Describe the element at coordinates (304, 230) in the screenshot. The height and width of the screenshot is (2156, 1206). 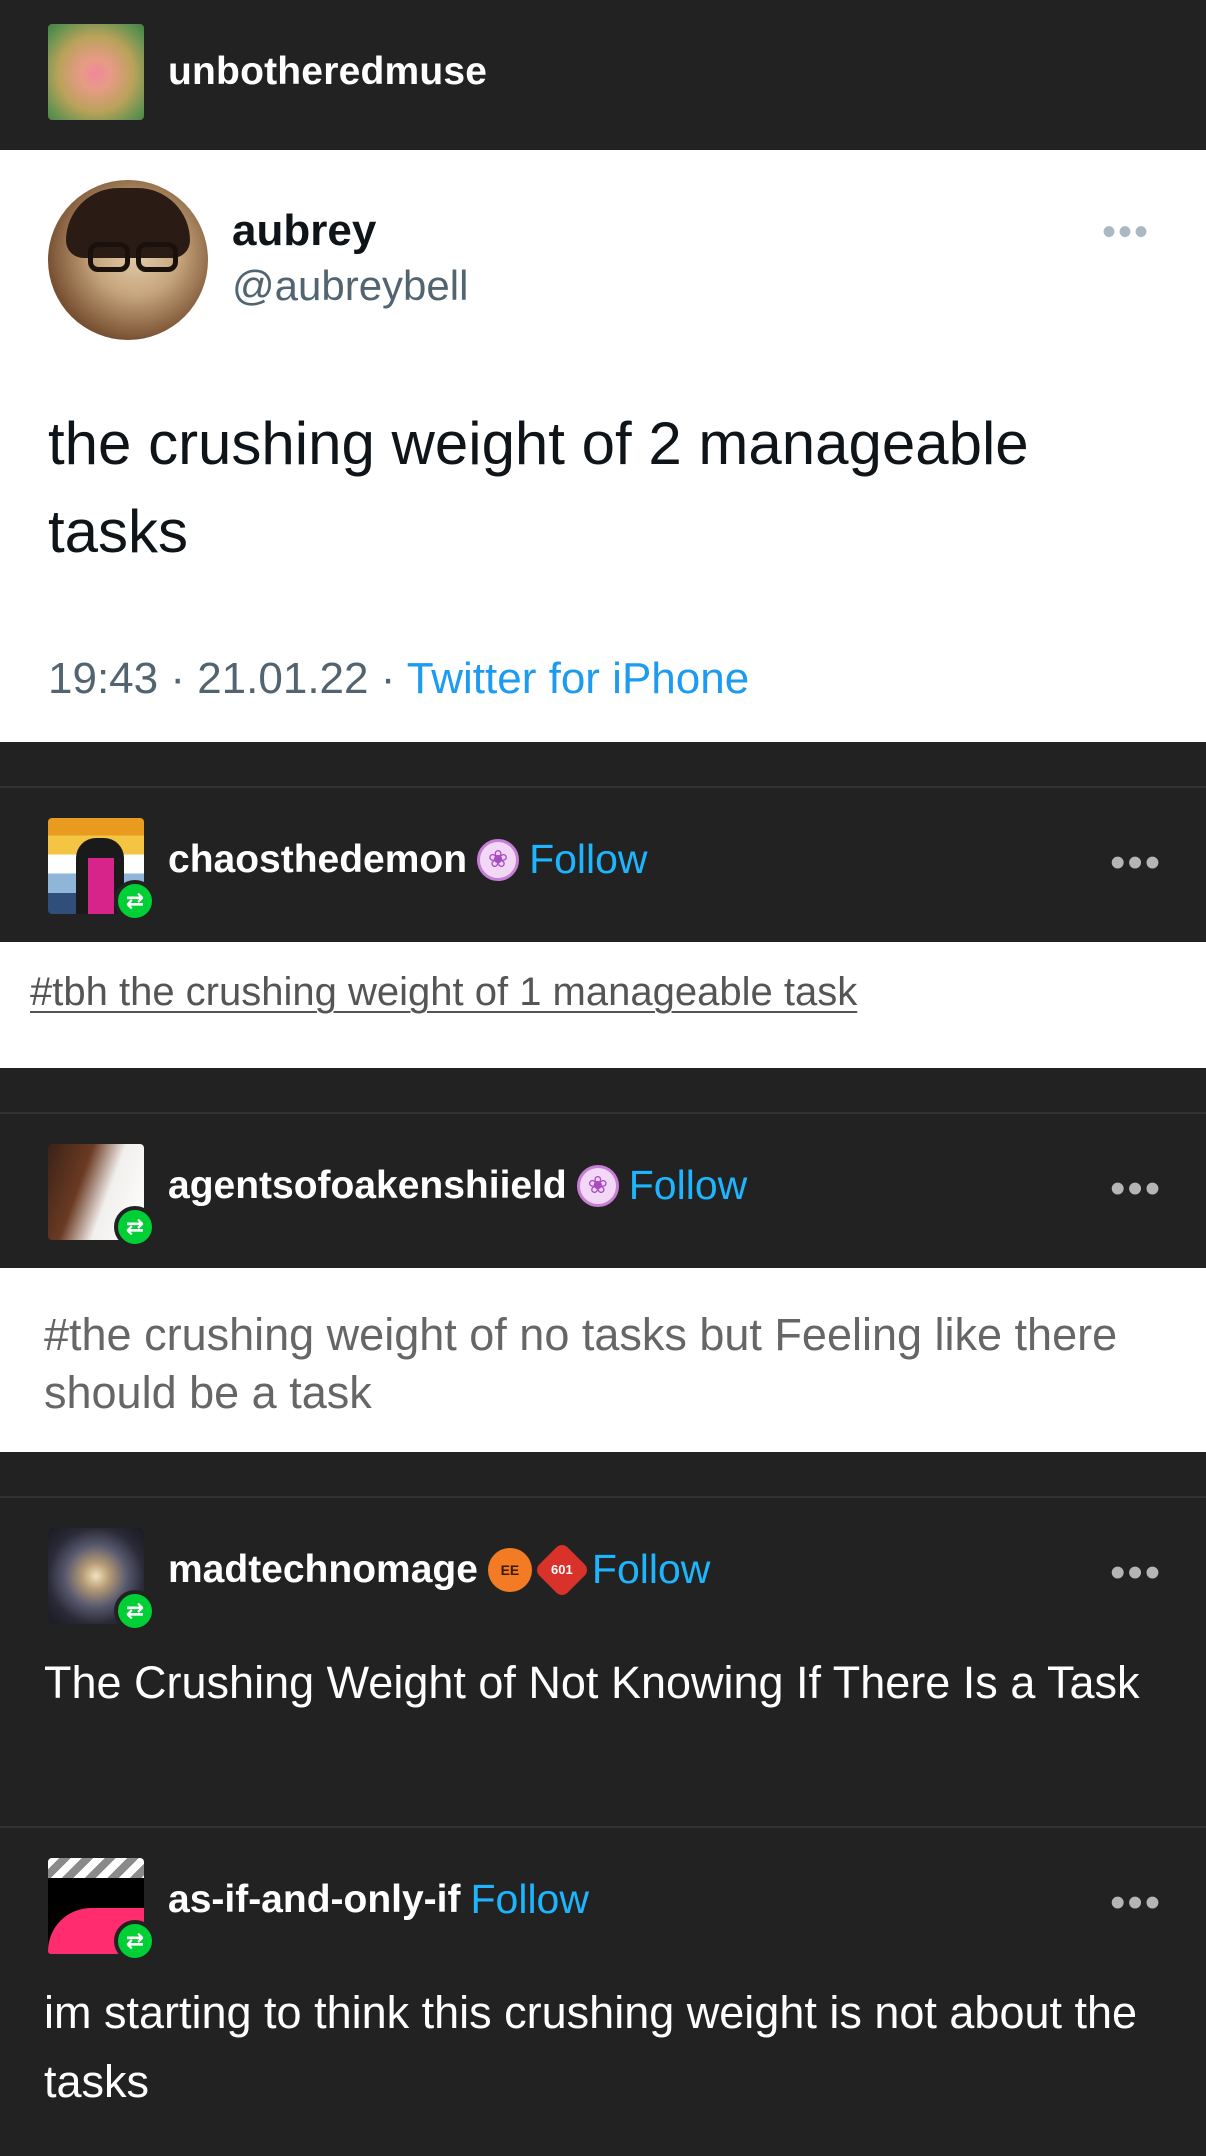
I see `tweet-author-name: aubrey` at that location.